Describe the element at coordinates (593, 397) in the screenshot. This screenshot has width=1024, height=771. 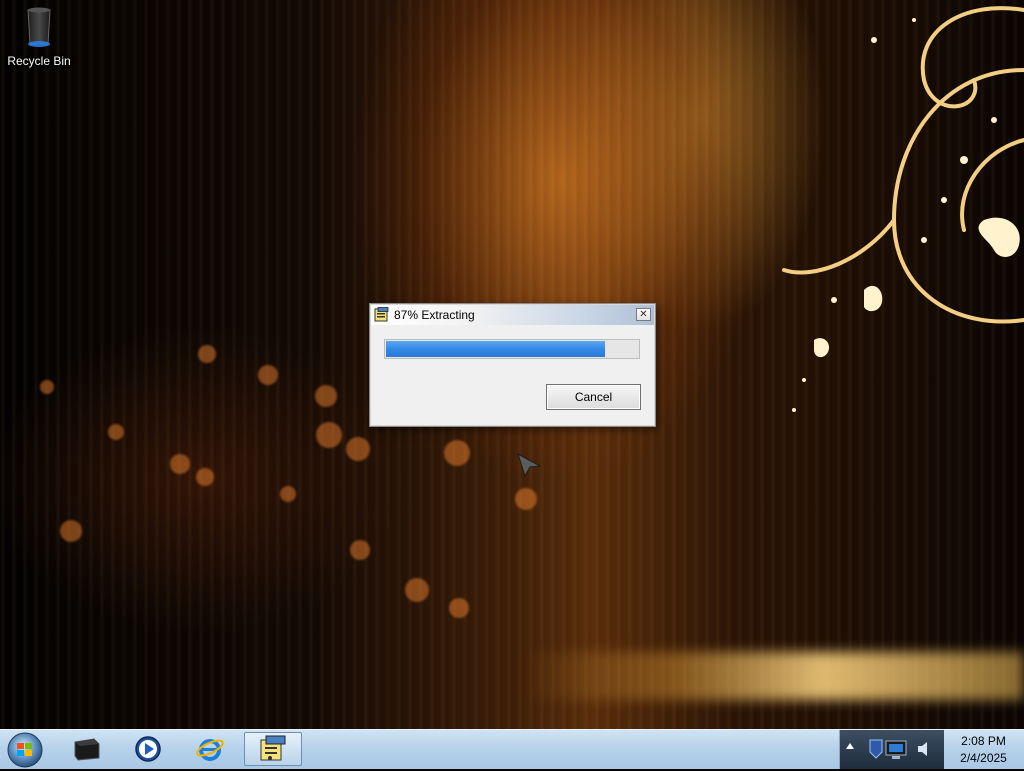
I see `cancel-button: Cancel` at that location.